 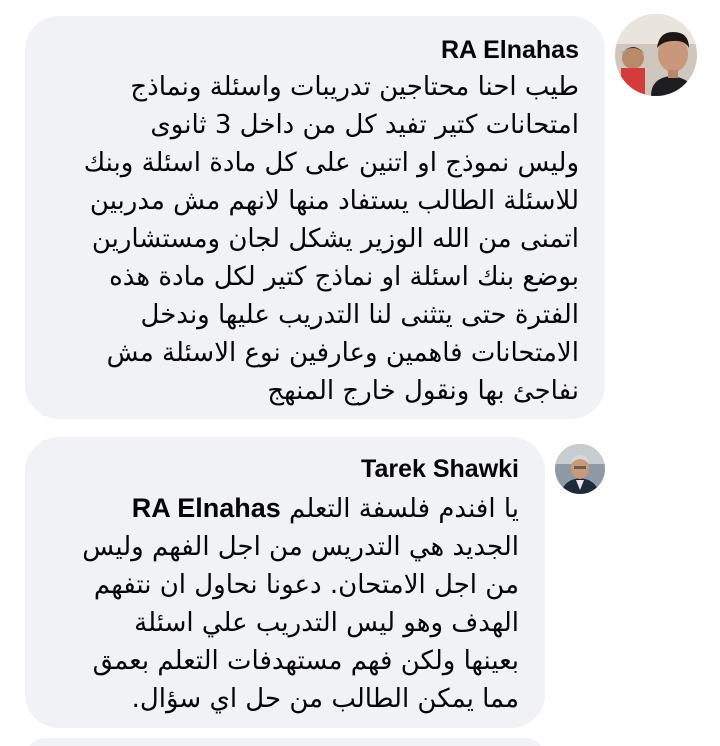 I want to click on comment-text-line: نفاجئ بها ونقول خارج المنهج, so click(x=423, y=391).